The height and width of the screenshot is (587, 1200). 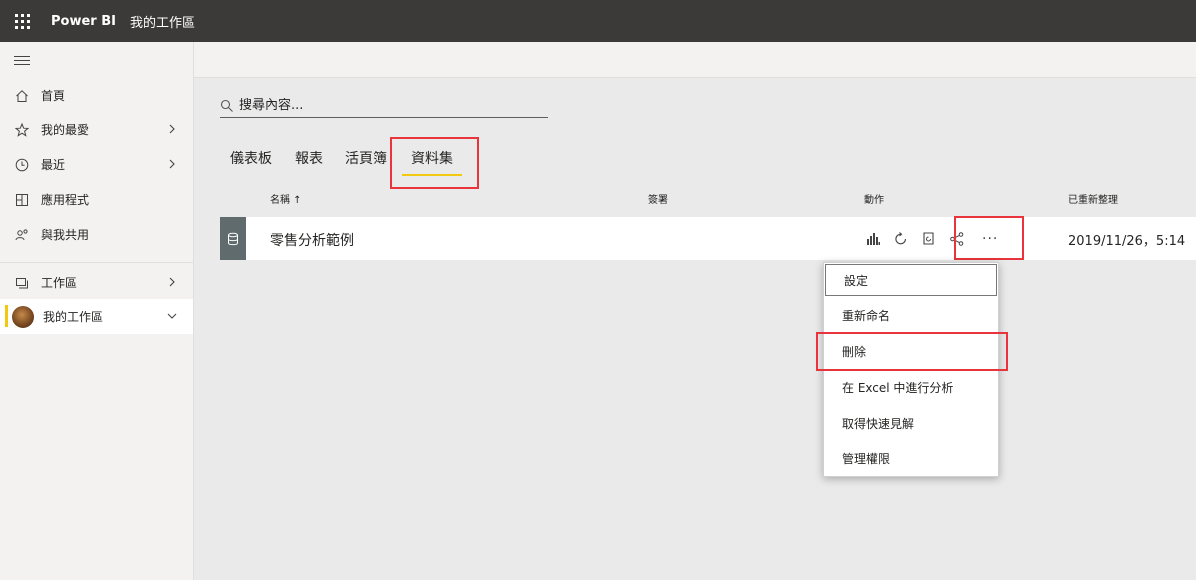 I want to click on sidebar-item-apps: 應用程式, so click(x=96, y=199).